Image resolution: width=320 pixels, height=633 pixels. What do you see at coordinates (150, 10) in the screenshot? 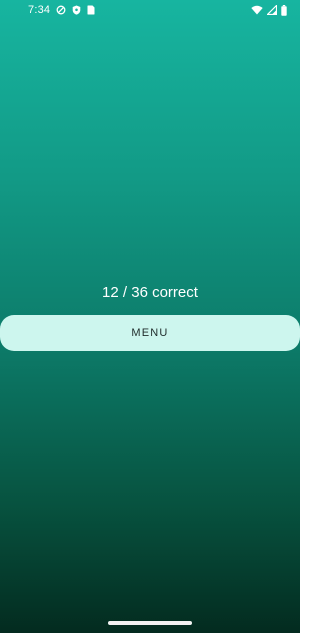
I see `status-bar: 7:34` at bounding box center [150, 10].